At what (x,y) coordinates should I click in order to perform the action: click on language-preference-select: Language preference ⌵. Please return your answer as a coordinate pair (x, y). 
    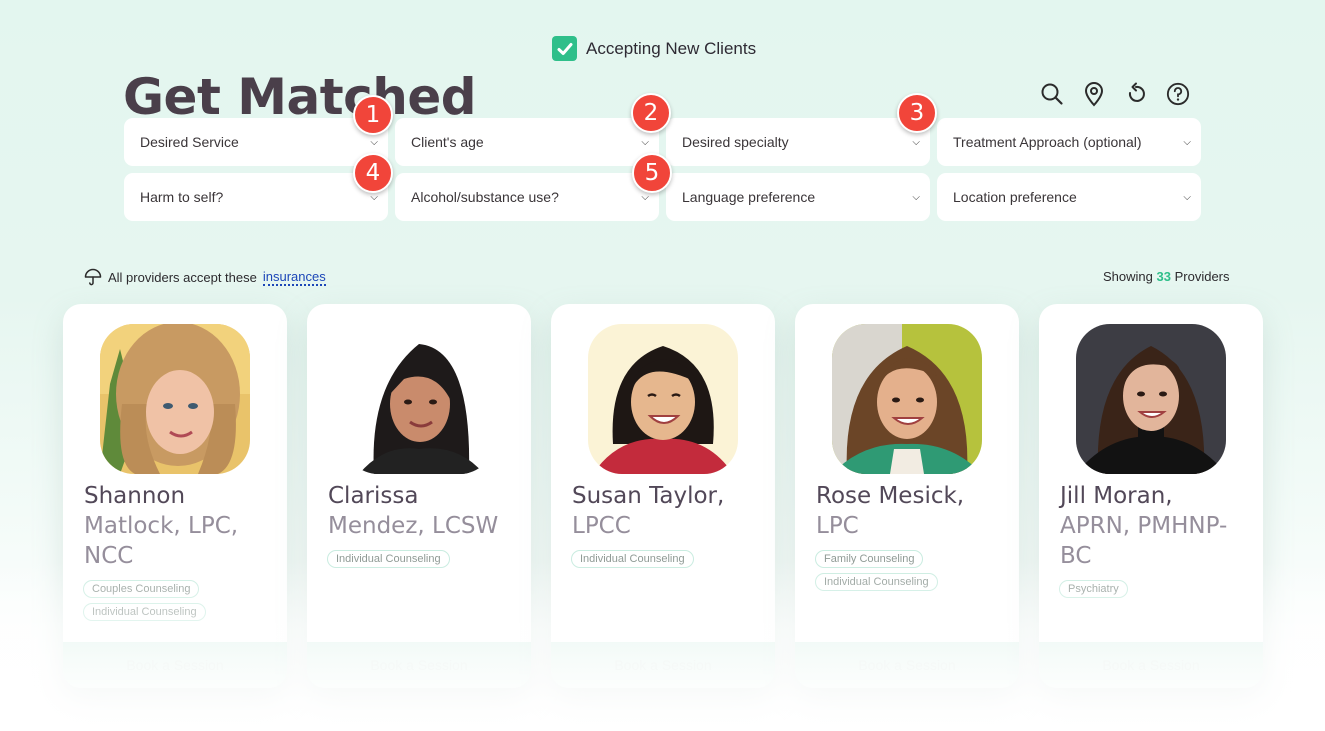
    Looking at the image, I should click on (798, 197).